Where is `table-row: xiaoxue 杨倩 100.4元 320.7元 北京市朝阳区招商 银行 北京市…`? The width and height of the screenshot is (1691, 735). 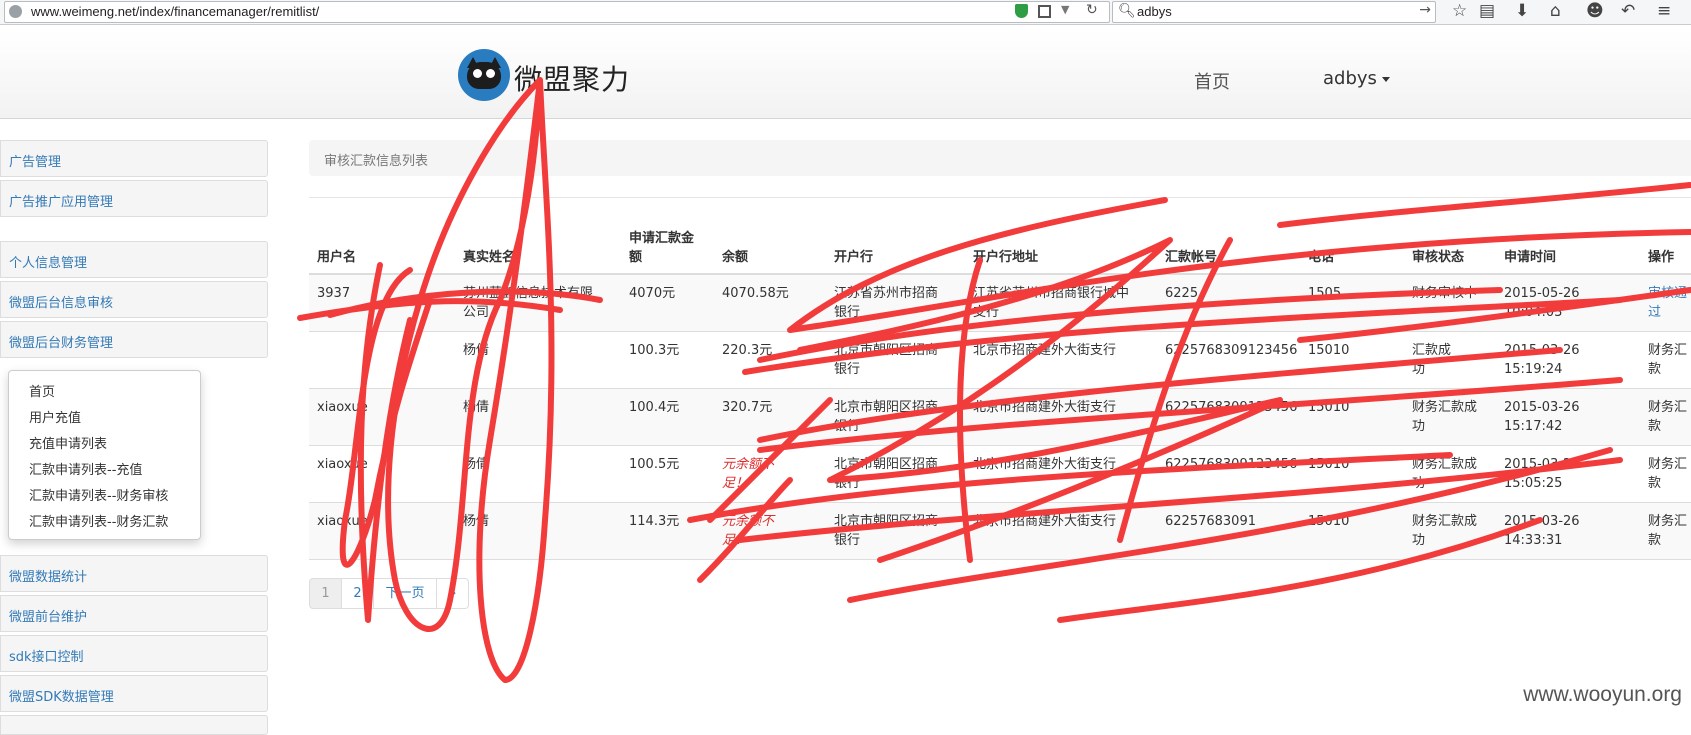
table-row: xiaoxue 杨倩 100.4元 320.7元 北京市朝阳区招商 银行 北京市… is located at coordinates (1000, 417).